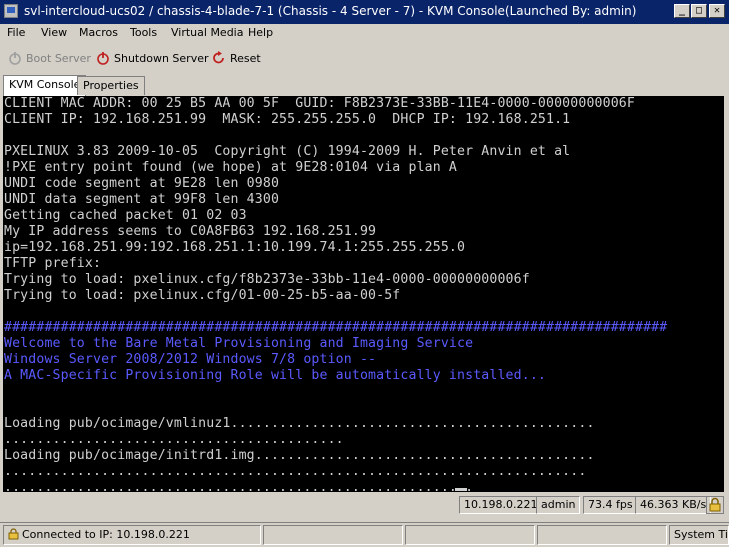 The width and height of the screenshot is (729, 547). Describe the element at coordinates (715, 505) in the screenshot. I see `lock-icon` at that location.